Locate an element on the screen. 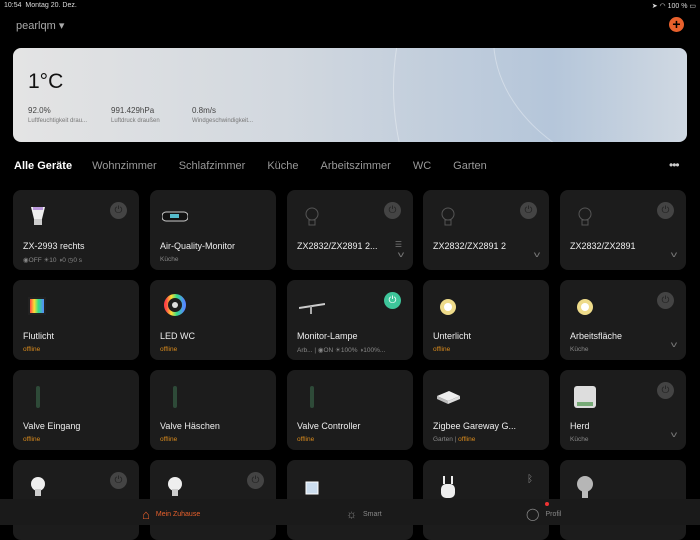 Image resolution: width=700 pixels, height=540 pixels. device-name: Herd is located at coordinates (580, 426).